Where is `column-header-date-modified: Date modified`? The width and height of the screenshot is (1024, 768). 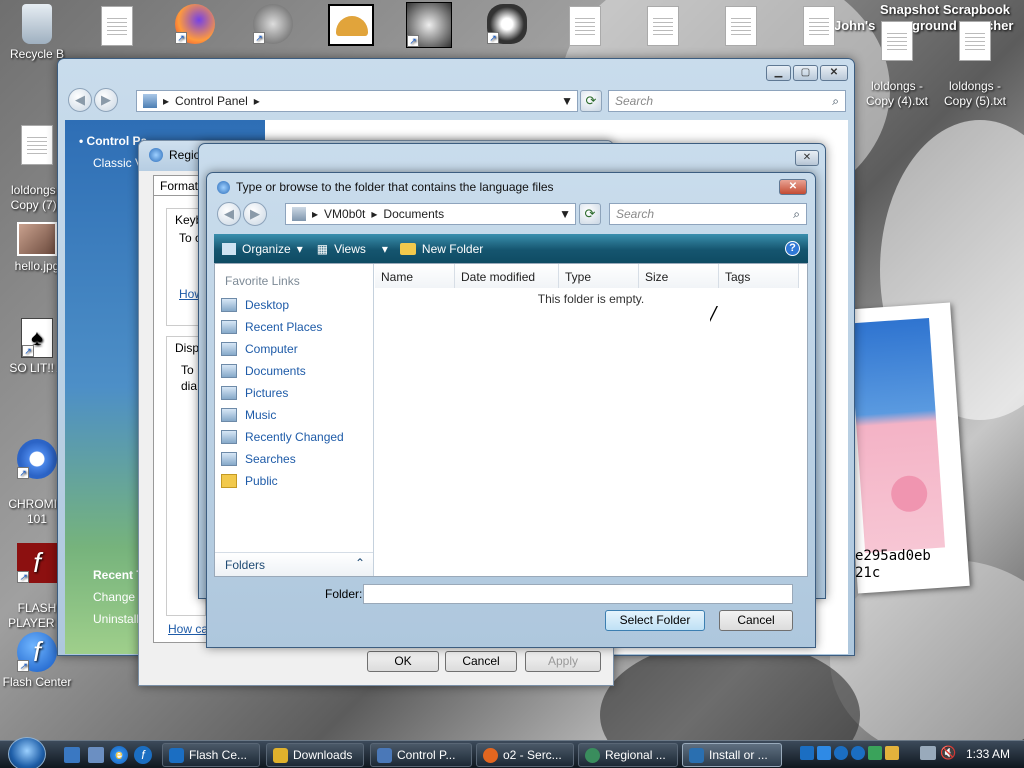 column-header-date-modified: Date modified is located at coordinates (507, 276).